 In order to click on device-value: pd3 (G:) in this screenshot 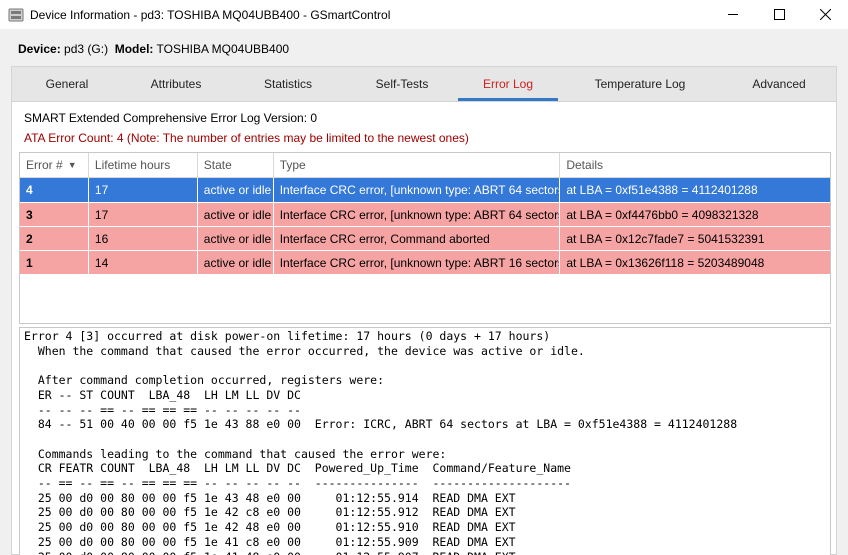, I will do `click(86, 49)`.